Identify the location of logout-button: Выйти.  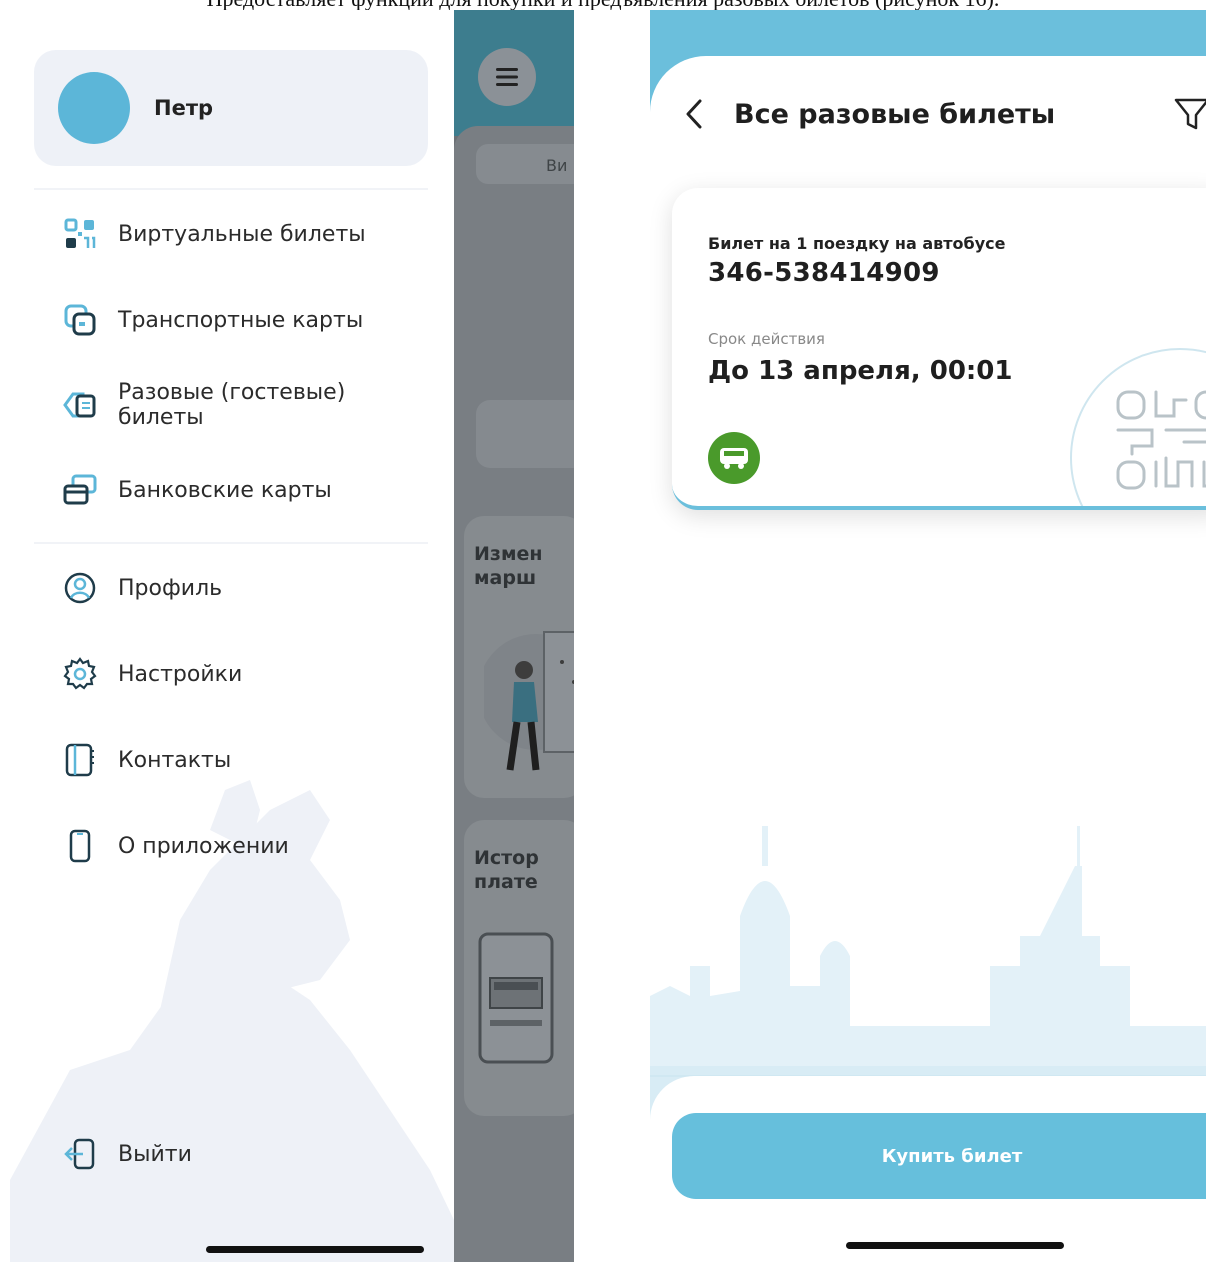
(242, 1154).